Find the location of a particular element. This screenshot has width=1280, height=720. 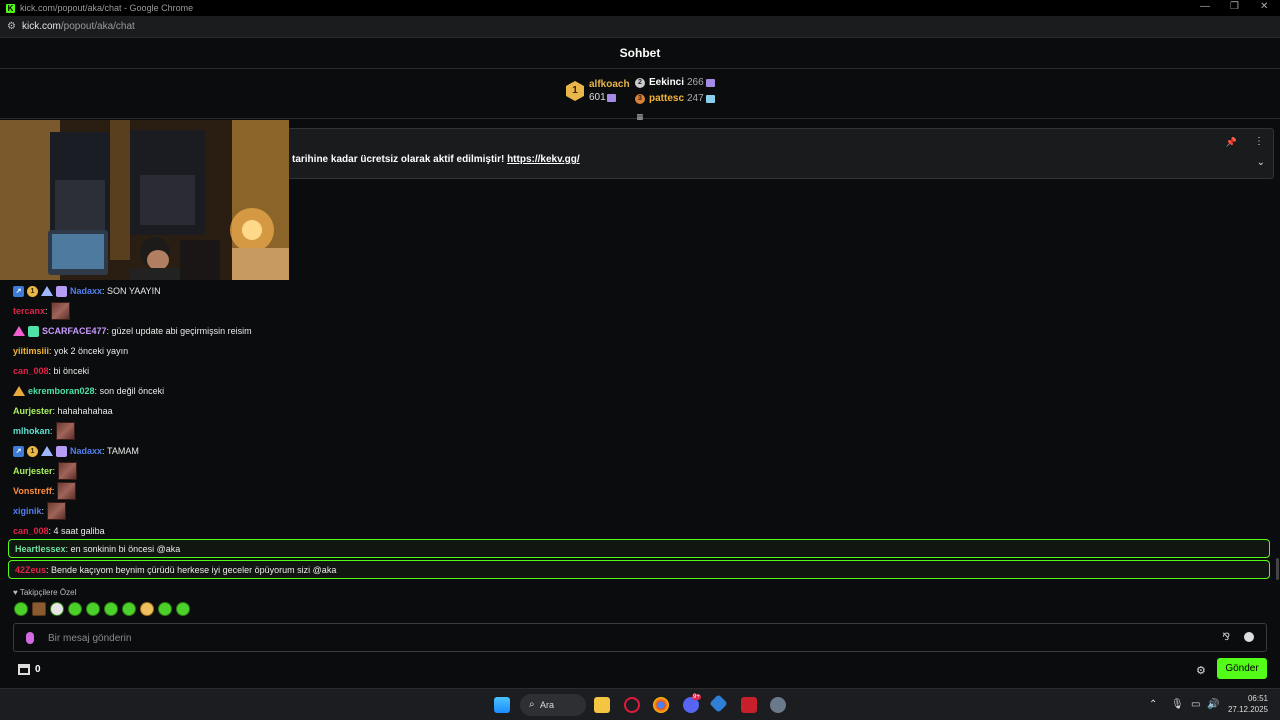

chat-text: son değil önceki is located at coordinates (132, 391).